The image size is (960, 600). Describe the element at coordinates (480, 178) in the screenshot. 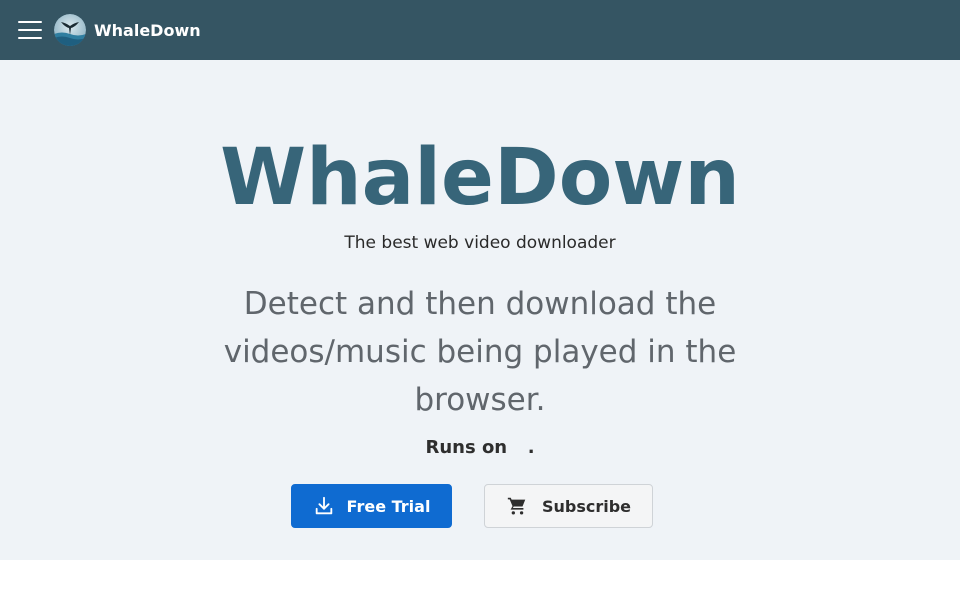

I see `hero-title: WhaleDown` at that location.